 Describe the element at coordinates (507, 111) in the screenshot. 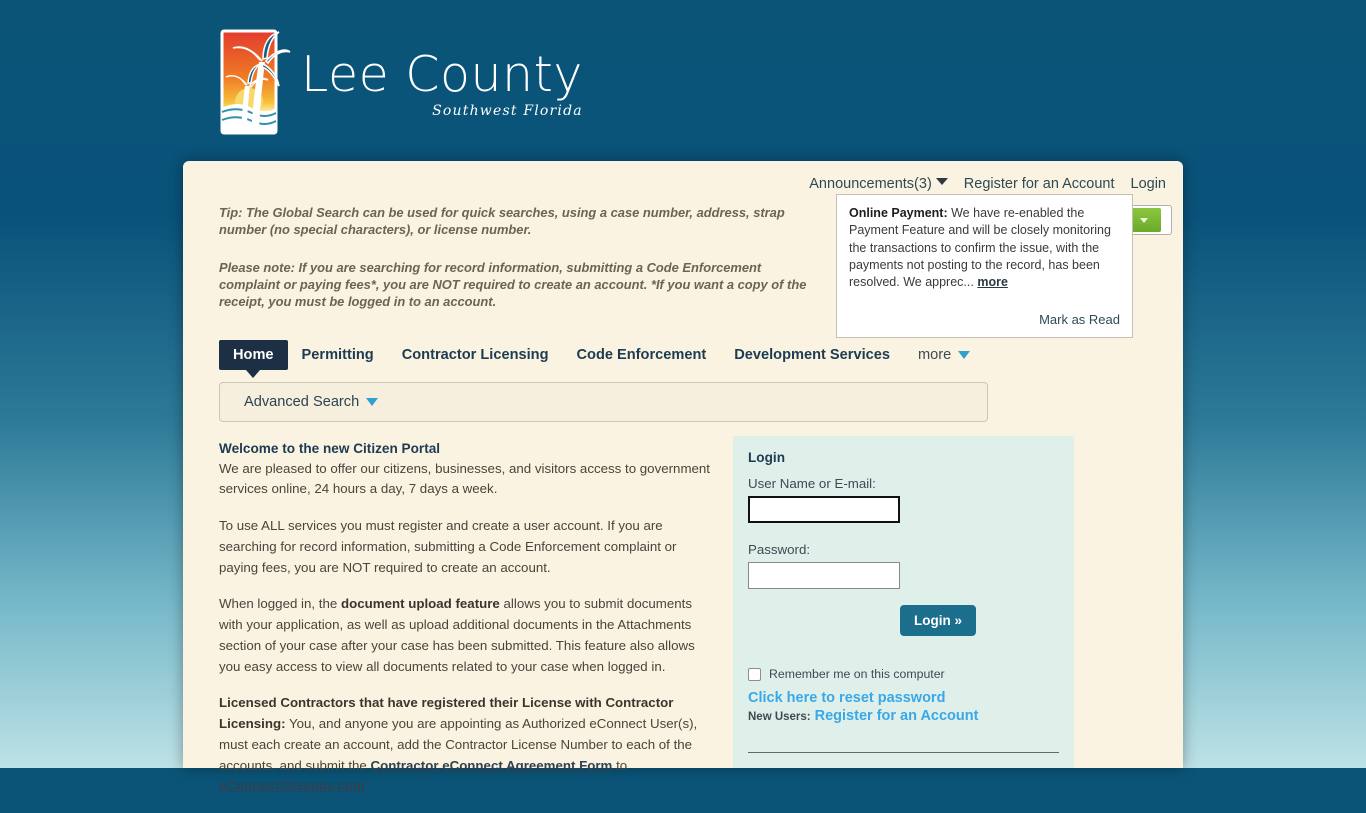

I see `brand-subtitle: Southwest Florida` at that location.